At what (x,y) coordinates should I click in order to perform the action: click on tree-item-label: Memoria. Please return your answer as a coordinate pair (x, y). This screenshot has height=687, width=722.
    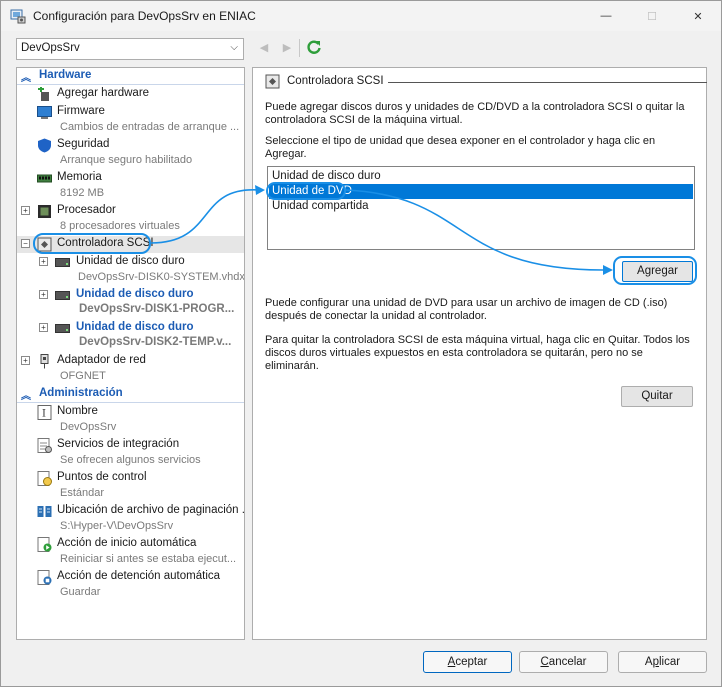
    Looking at the image, I should click on (79, 177).